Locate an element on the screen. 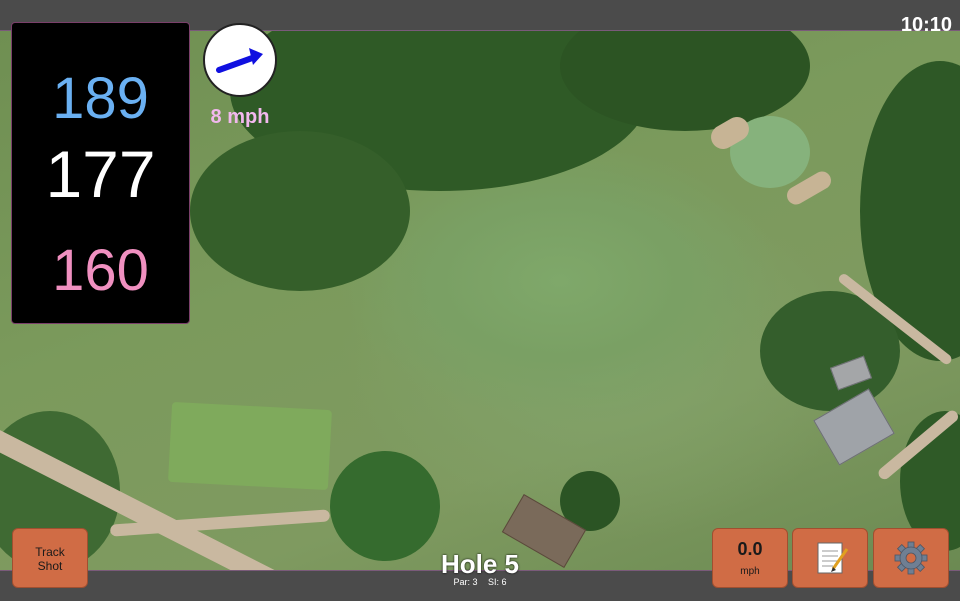  settings-button is located at coordinates (911, 558).